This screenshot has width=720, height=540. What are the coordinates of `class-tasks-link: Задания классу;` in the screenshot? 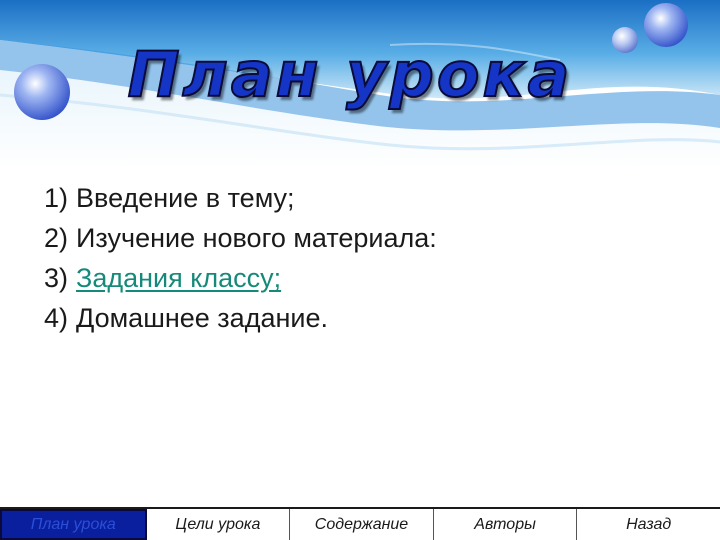 It's located at (178, 278).